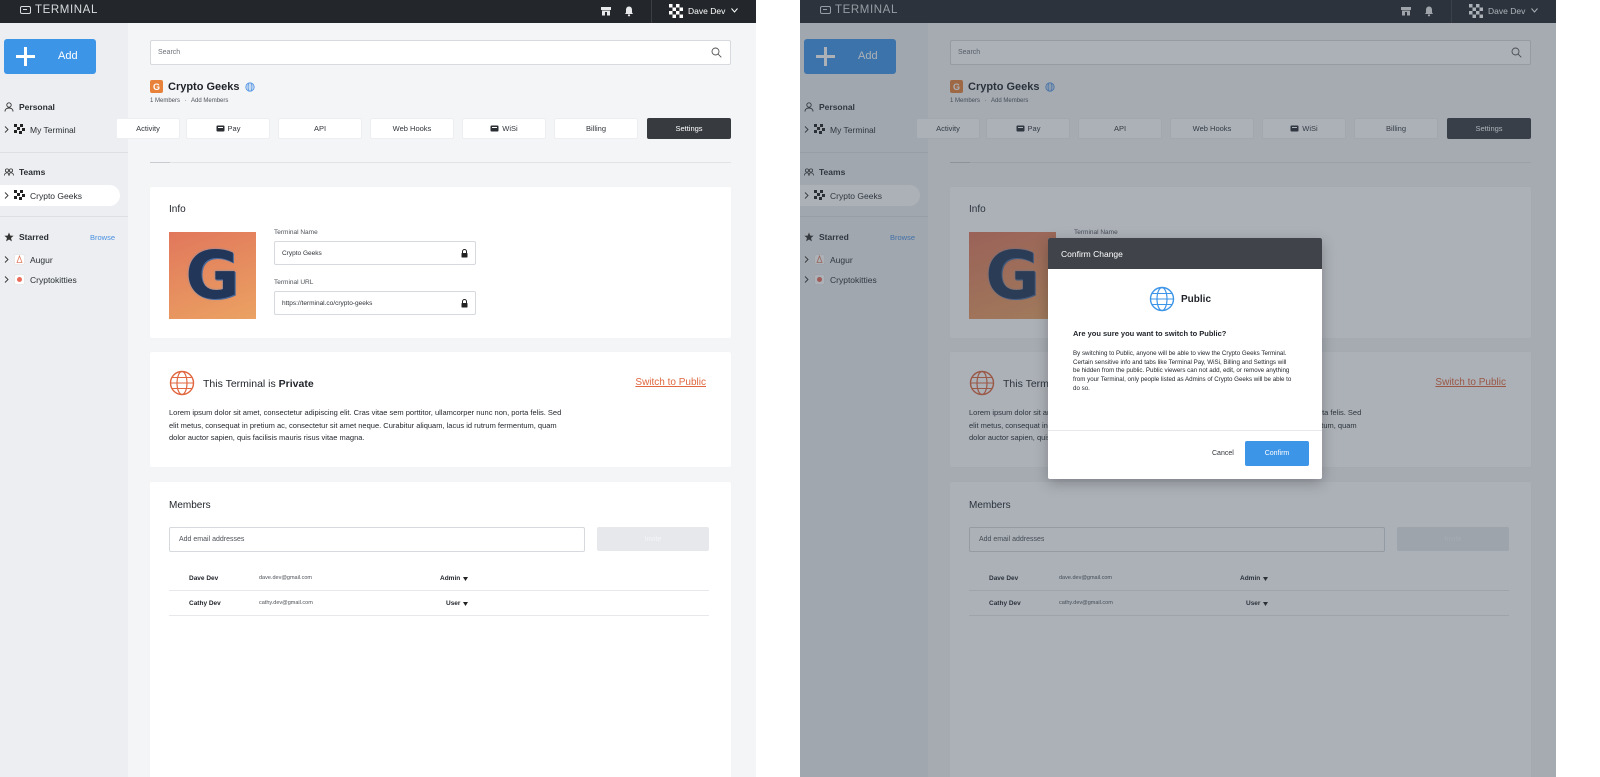 The height and width of the screenshot is (777, 1600). What do you see at coordinates (50, 56) in the screenshot?
I see `add-button: Add` at bounding box center [50, 56].